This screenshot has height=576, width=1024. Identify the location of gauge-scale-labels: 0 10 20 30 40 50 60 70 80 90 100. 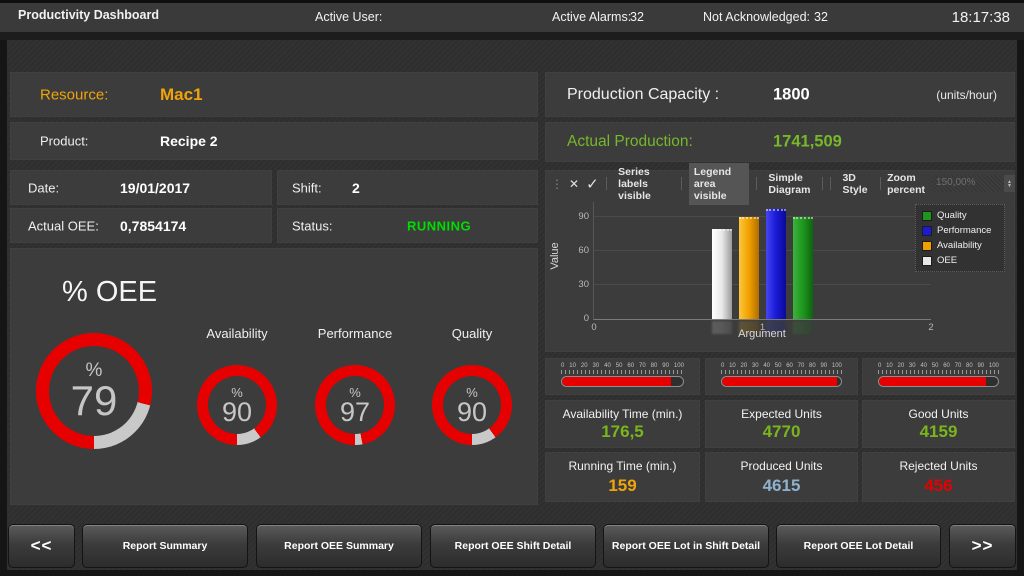
(622, 366).